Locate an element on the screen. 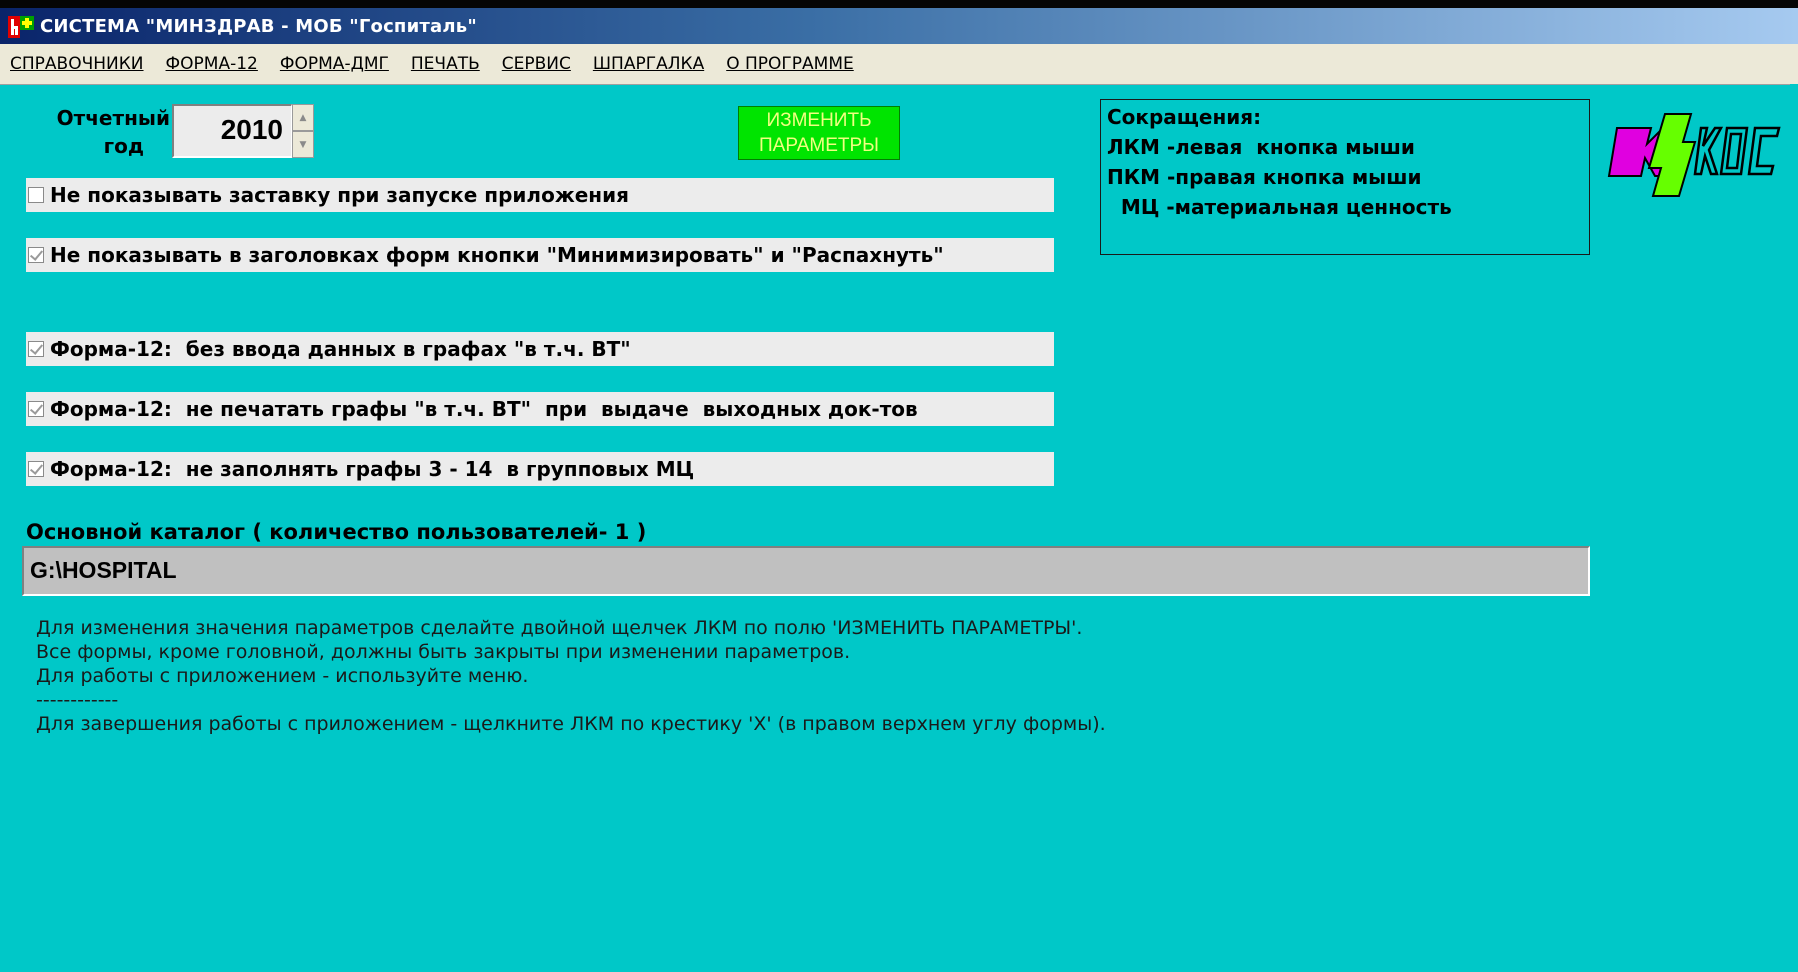  menu-o-programme: О ПРОГРАММЕ is located at coordinates (790, 64).